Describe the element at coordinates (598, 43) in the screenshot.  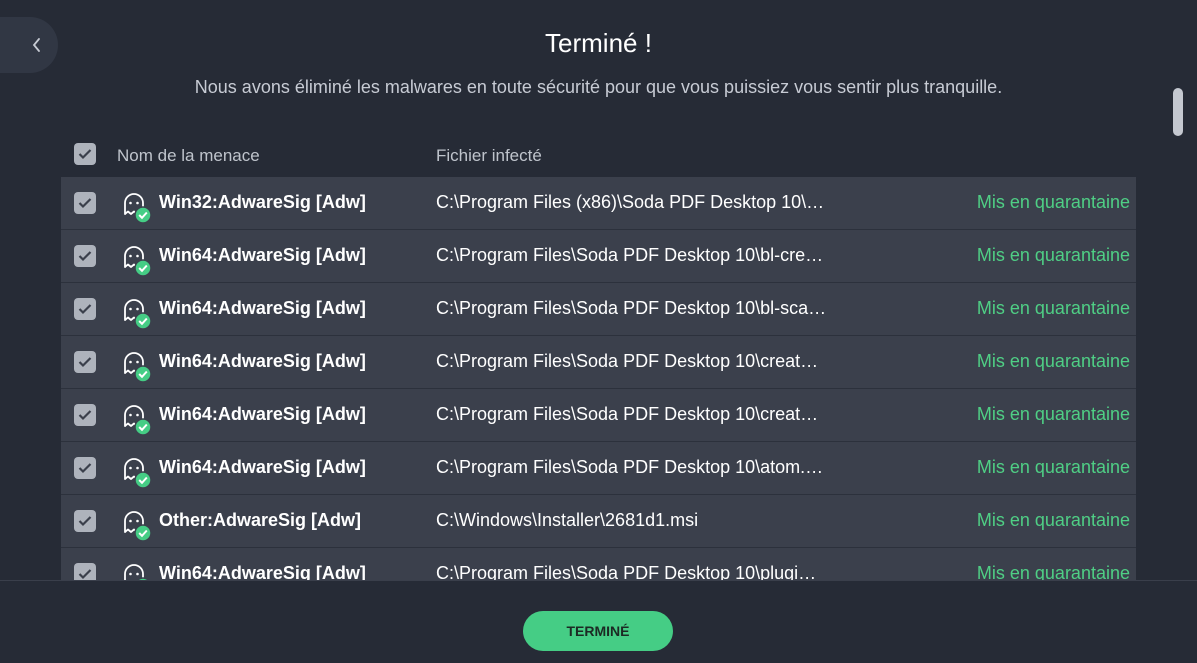
I see `page-title: Terminé !` at that location.